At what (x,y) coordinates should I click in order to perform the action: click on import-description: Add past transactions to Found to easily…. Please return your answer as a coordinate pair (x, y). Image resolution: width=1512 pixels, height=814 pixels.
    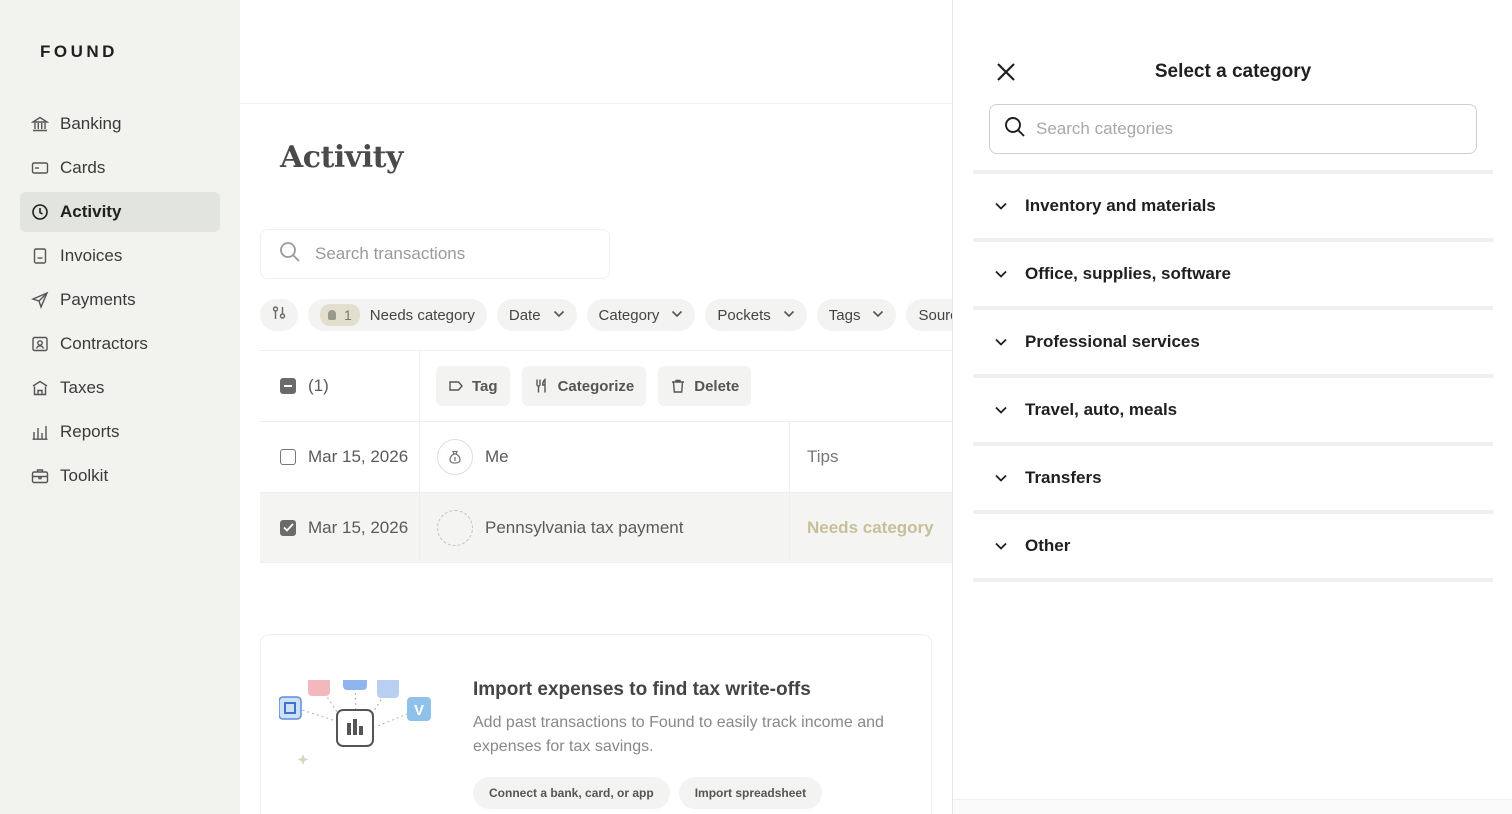
    Looking at the image, I should click on (678, 734).